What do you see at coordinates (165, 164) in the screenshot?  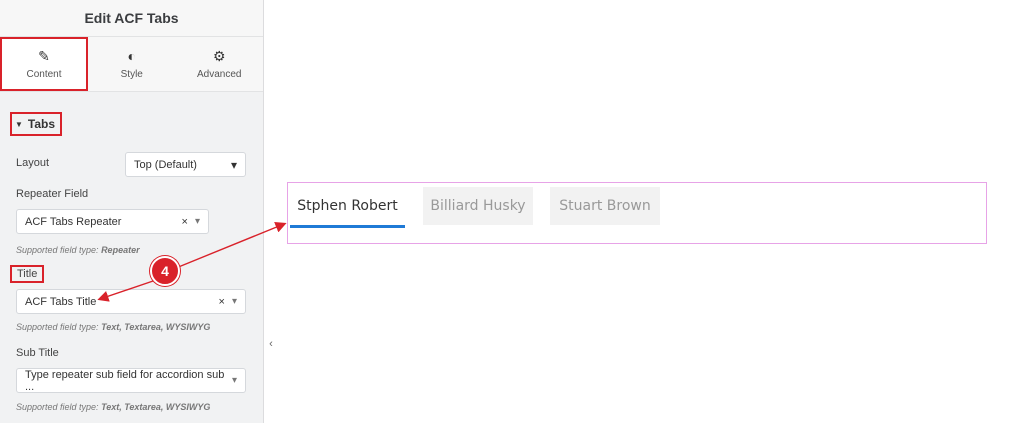 I see `layout-select-value: Top (Default)` at bounding box center [165, 164].